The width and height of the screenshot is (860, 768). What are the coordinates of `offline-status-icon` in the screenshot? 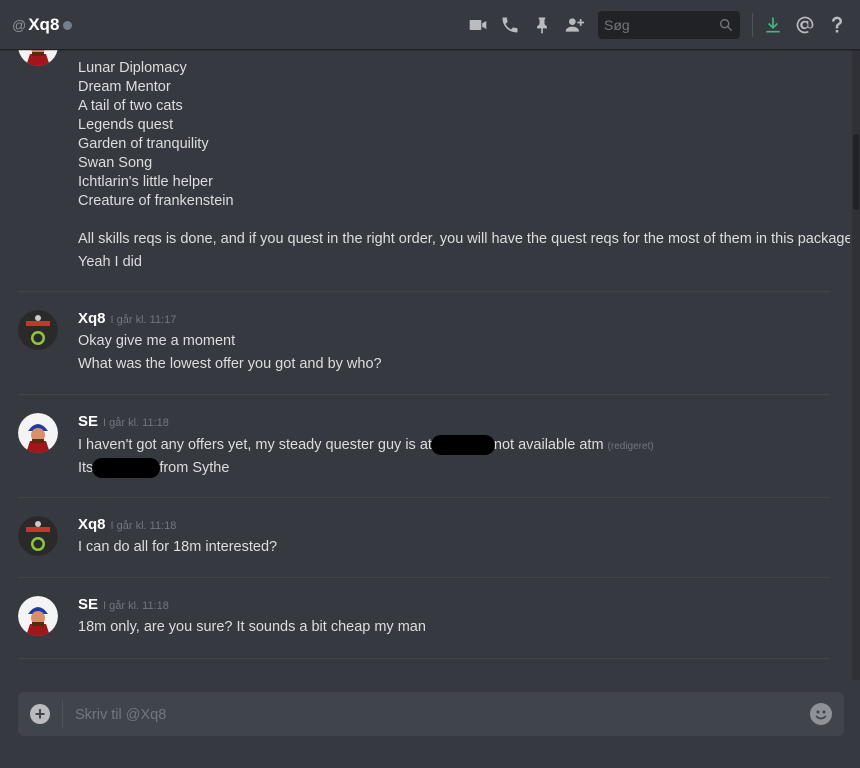 It's located at (68, 25).